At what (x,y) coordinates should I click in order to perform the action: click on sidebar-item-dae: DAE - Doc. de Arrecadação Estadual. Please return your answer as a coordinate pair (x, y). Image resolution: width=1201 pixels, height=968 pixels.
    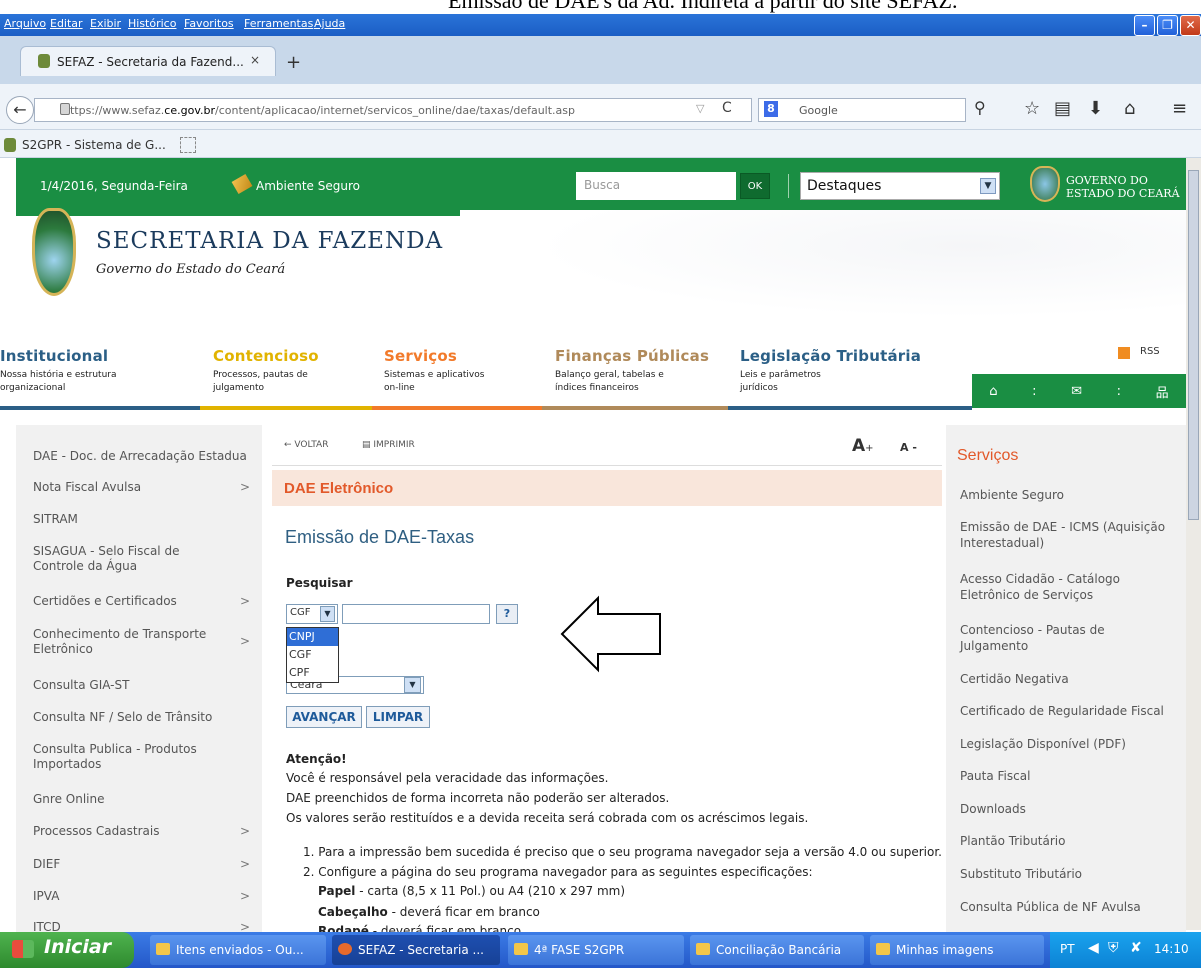
    Looking at the image, I should click on (140, 456).